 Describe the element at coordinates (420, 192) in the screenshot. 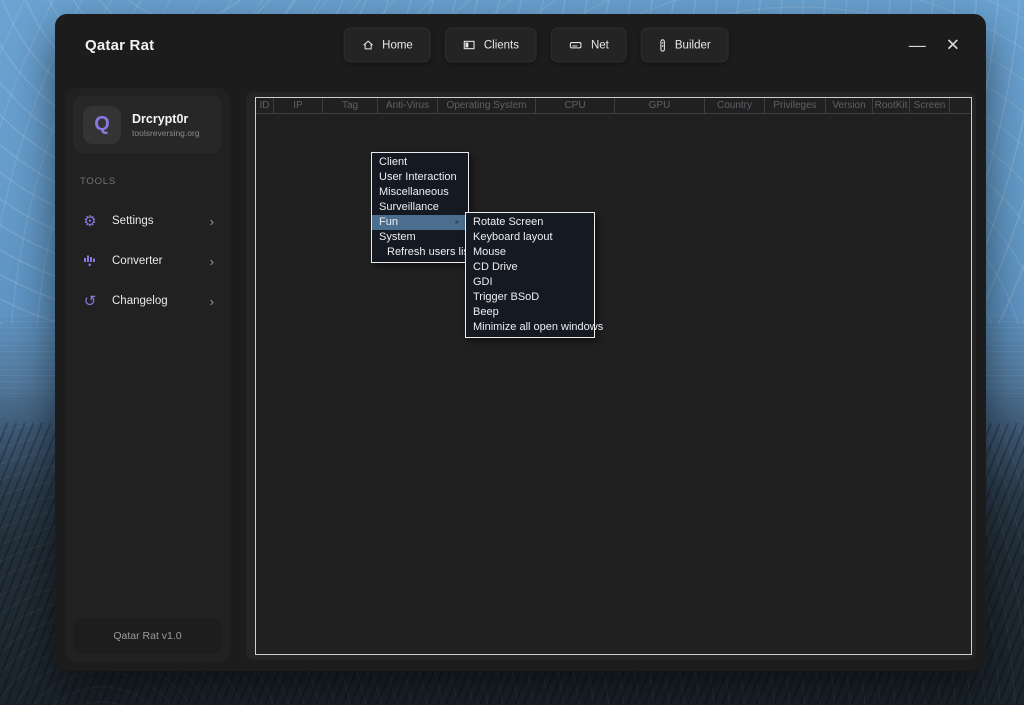

I see `menu-item-miscellaneous: Miscellaneous` at that location.